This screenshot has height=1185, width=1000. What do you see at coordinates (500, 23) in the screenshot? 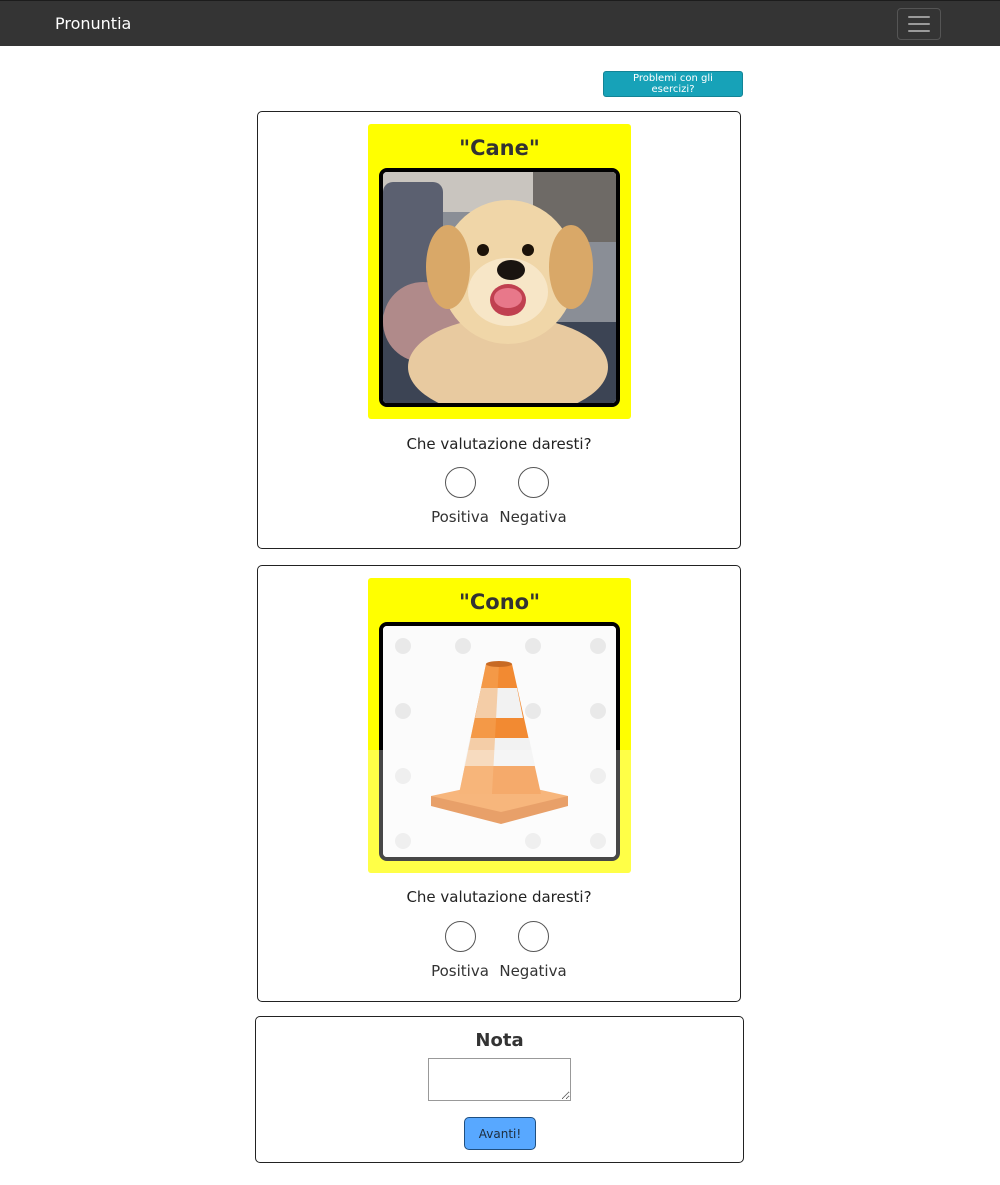
I see `top-navbar: Pronuntia` at bounding box center [500, 23].